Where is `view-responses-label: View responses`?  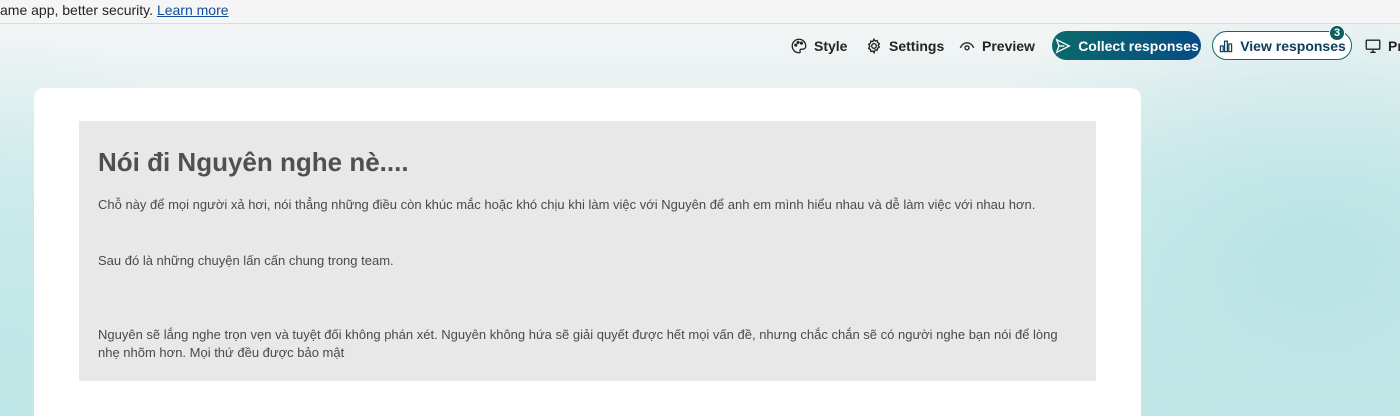 view-responses-label: View responses is located at coordinates (1293, 45).